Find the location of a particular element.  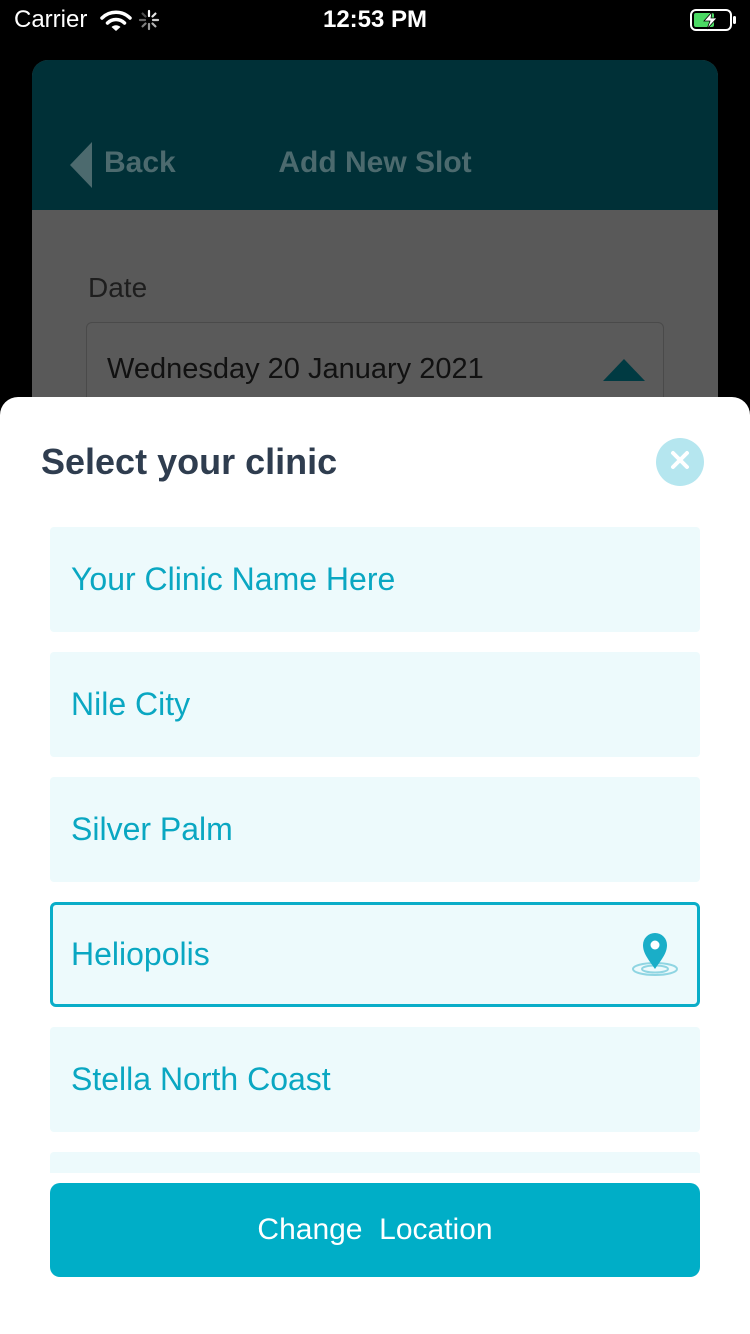

page-title: Add New Slot is located at coordinates (375, 162).